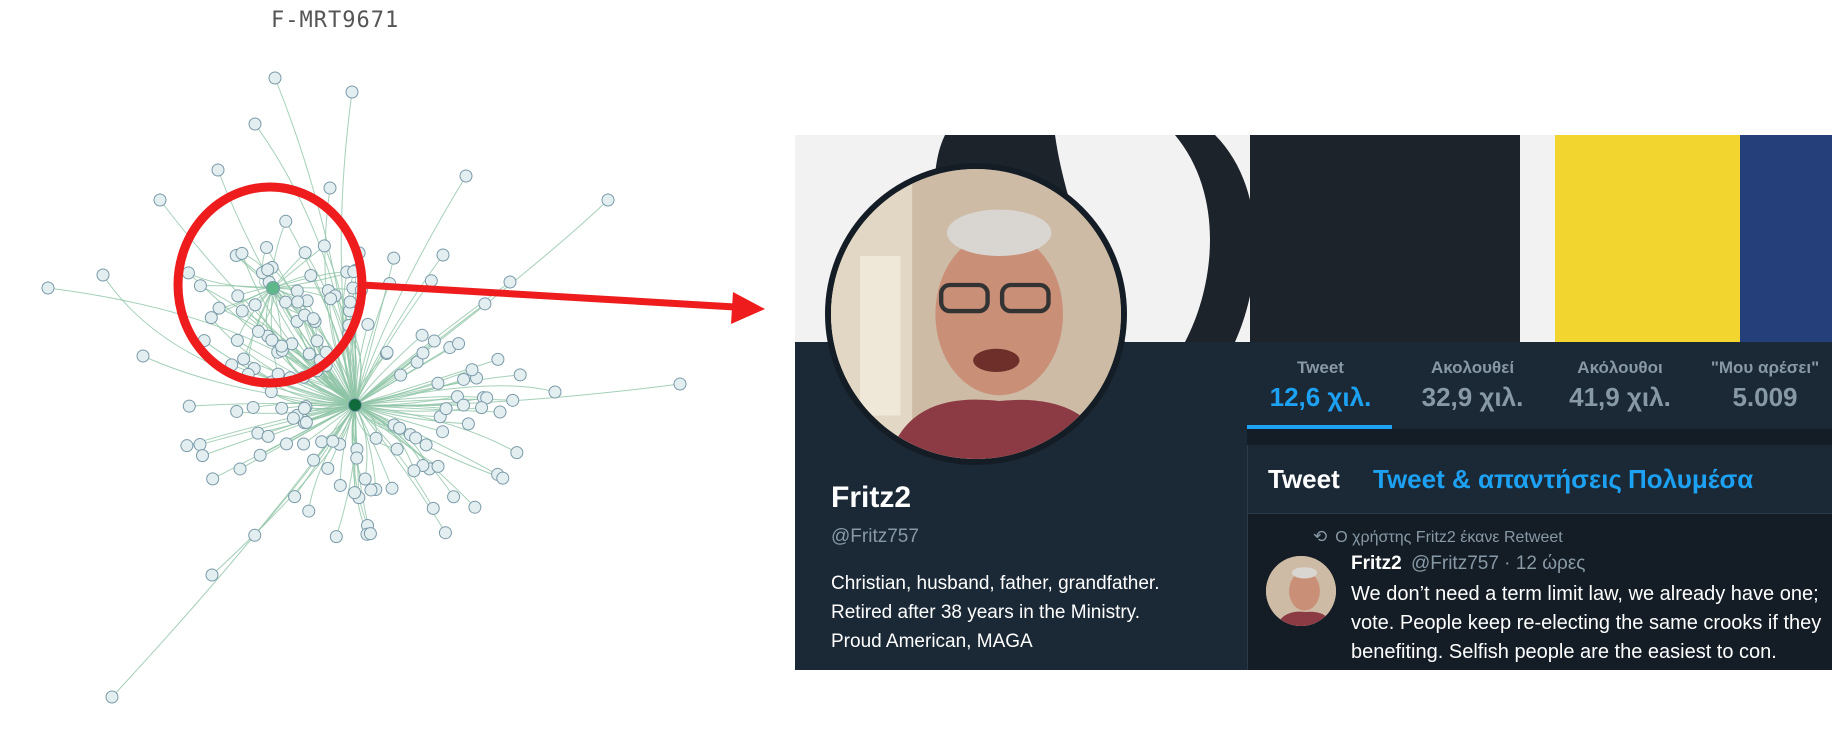 The image size is (1845, 743). I want to click on stat-likes: "Μου αρέσει" 5.009, so click(1765, 385).